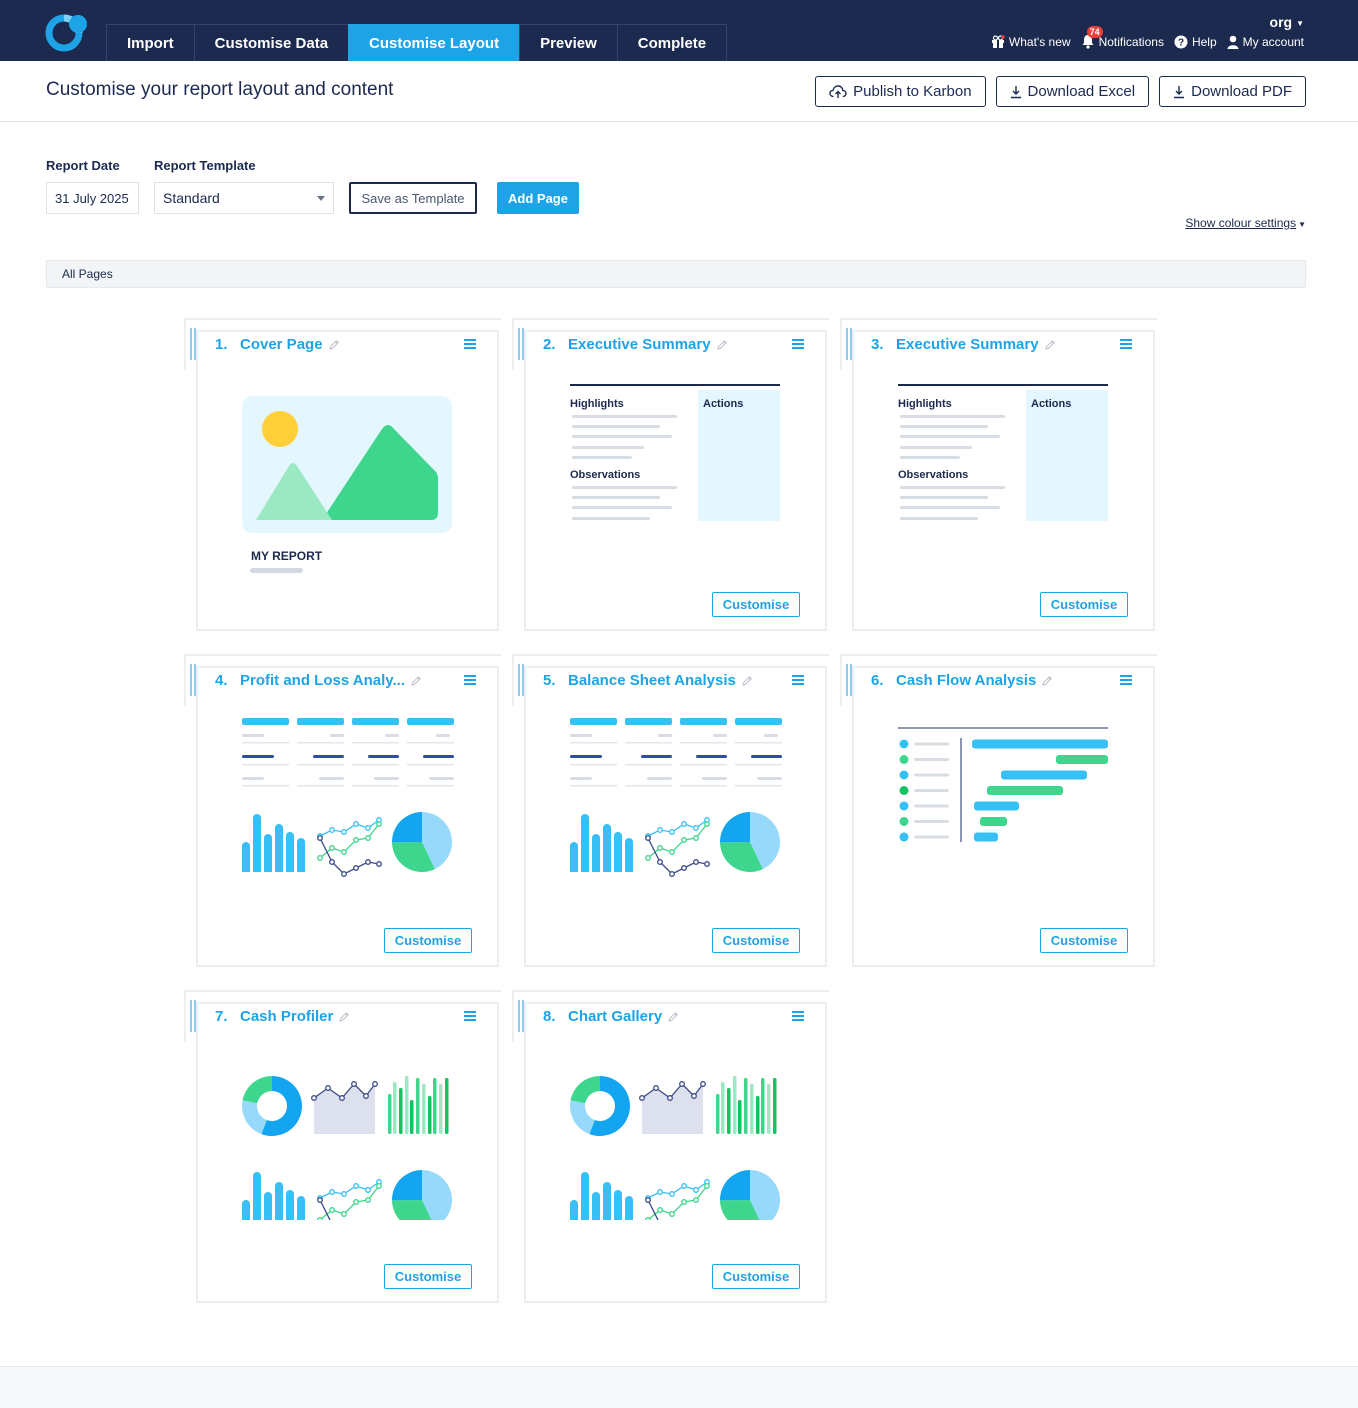 This screenshot has width=1358, height=1408. I want to click on notifications-link: 74 Notifications, so click(1122, 37).